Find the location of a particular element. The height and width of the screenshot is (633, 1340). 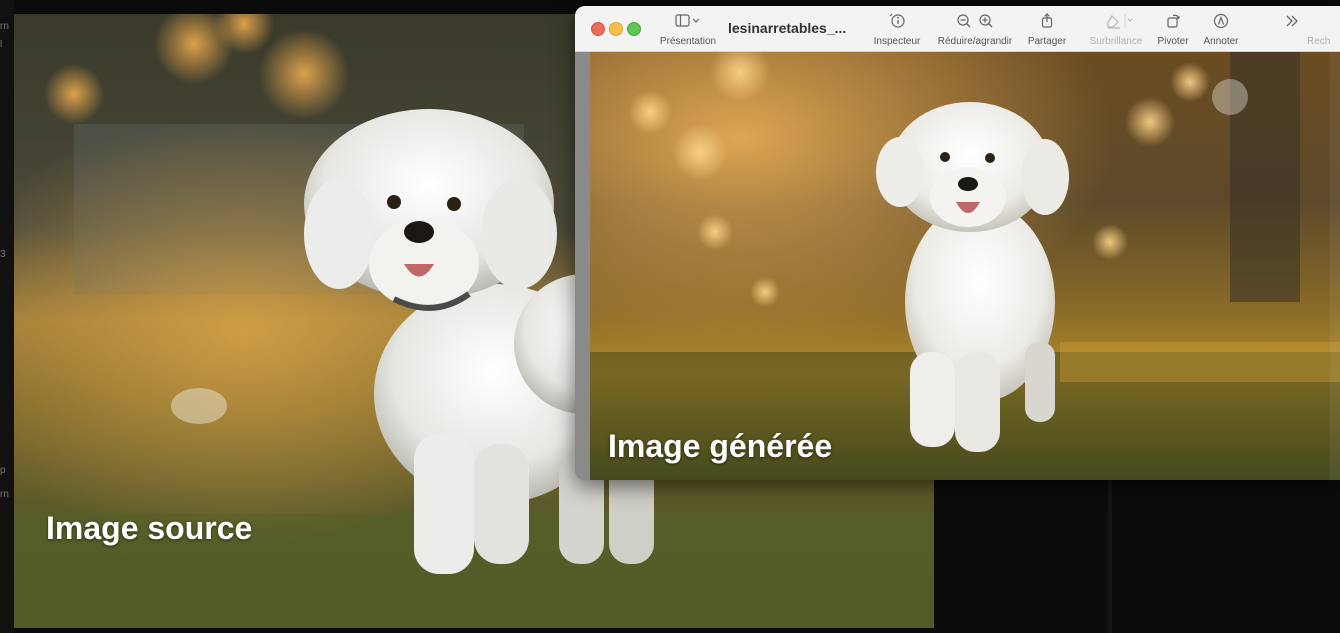

highlight-button: Surbrillance is located at coordinates (1116, 31).